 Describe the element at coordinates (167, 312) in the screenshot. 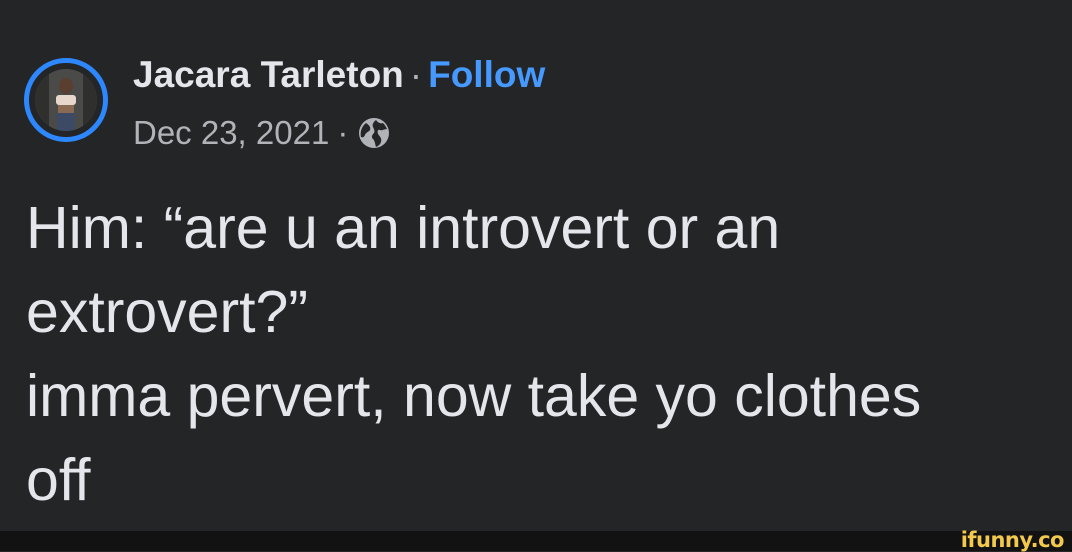

I see `post-text-line: extrovert?”` at that location.